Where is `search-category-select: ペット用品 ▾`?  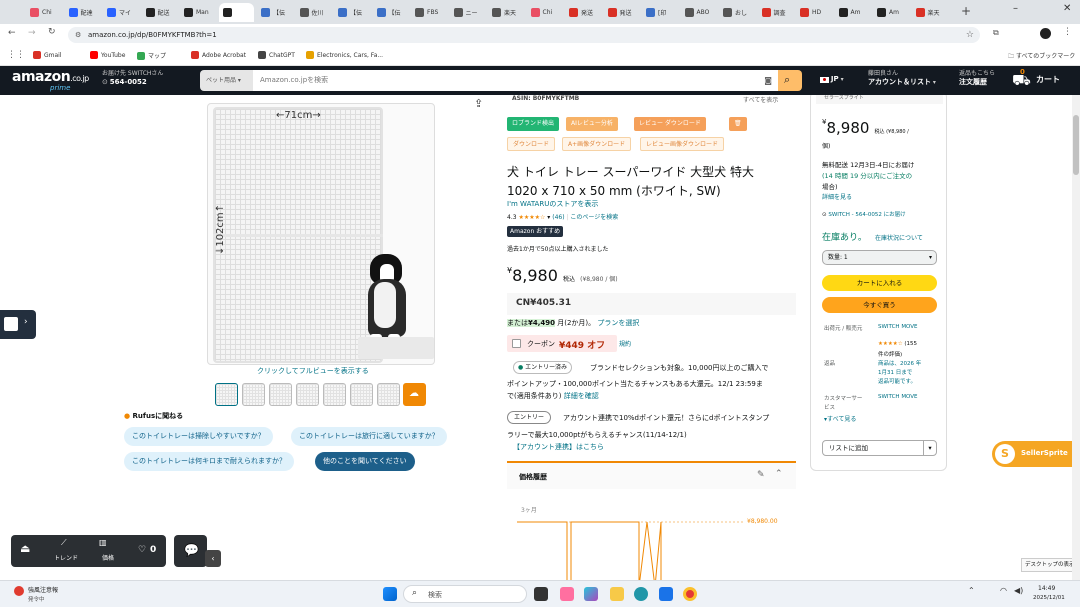
search-category-select: ペット用品 ▾ is located at coordinates (226, 80).